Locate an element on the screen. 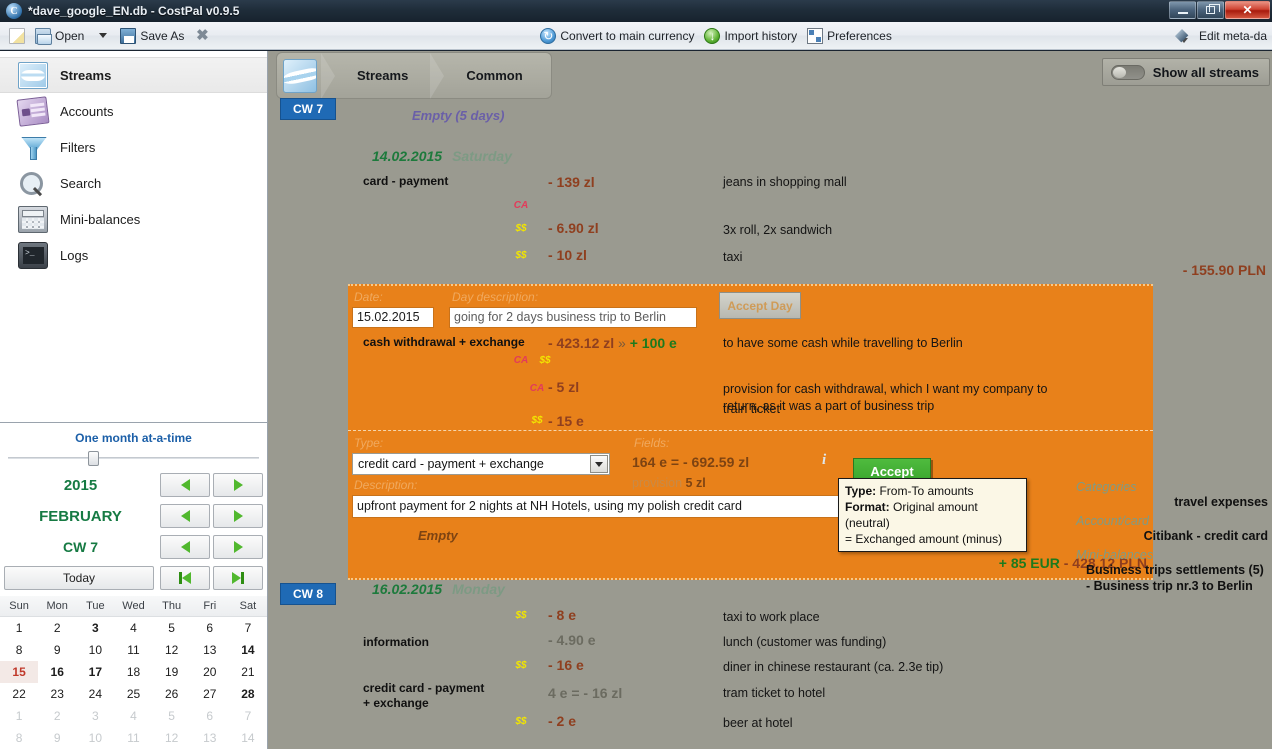  calendar-day-cell: 16 is located at coordinates (57, 672).